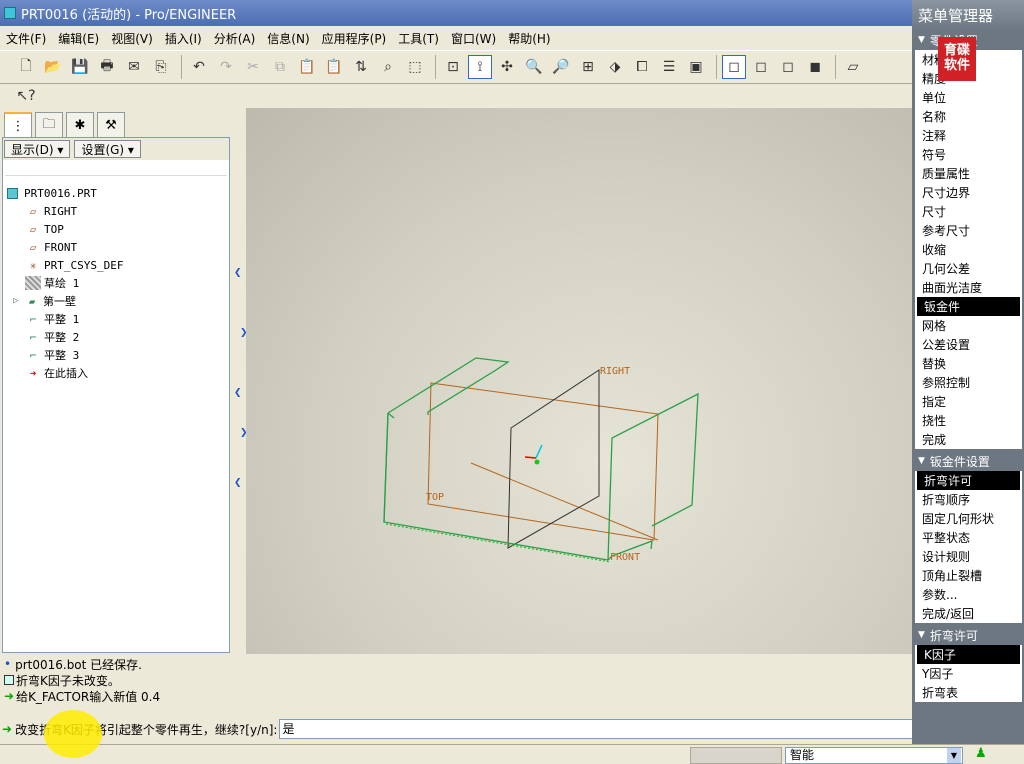  I want to click on menu-item: 公差设置, so click(968, 344).